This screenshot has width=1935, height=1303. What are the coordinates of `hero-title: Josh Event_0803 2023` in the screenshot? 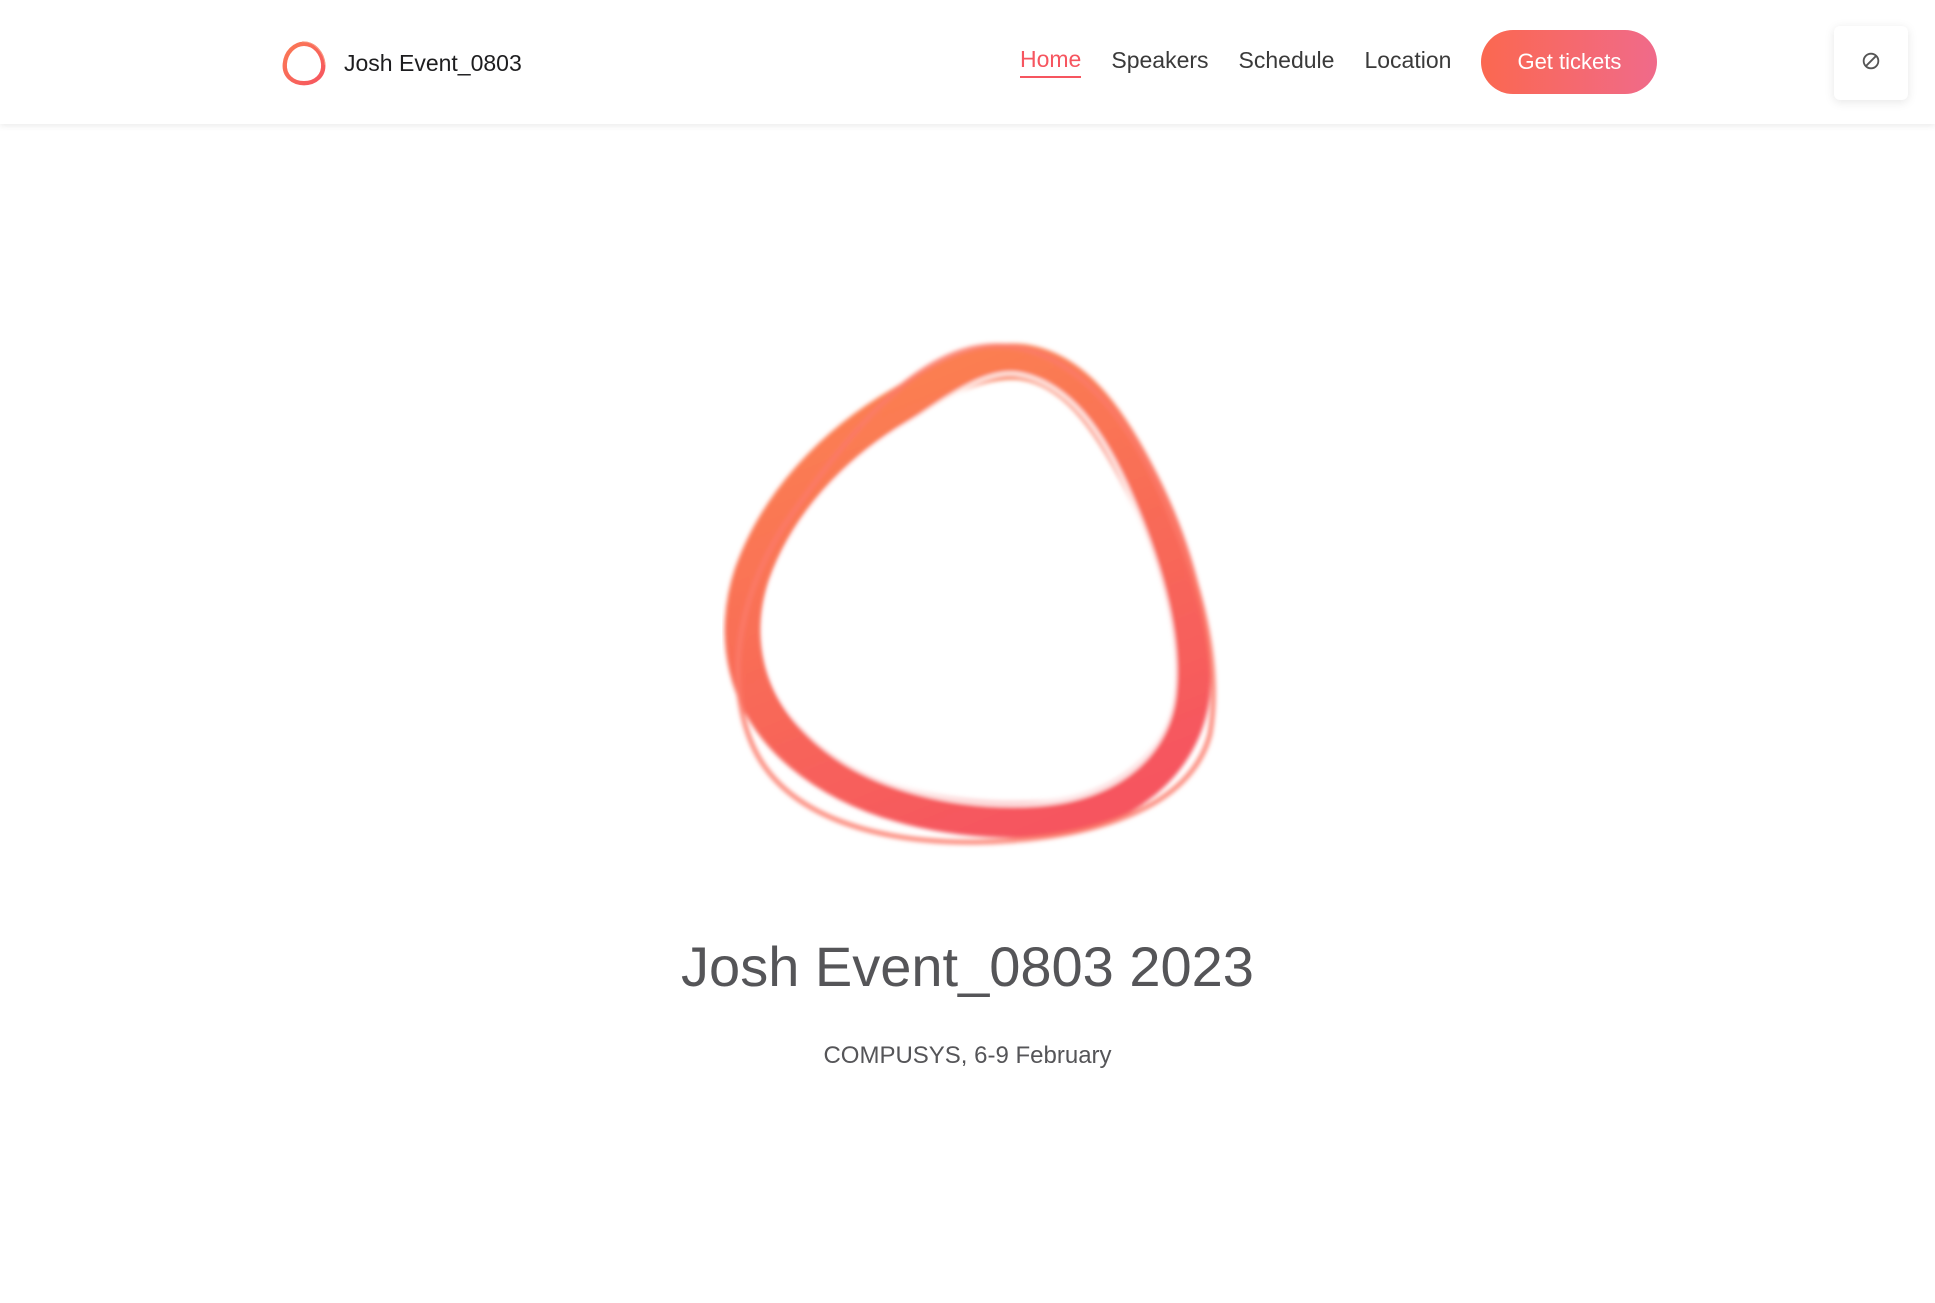 It's located at (967, 966).